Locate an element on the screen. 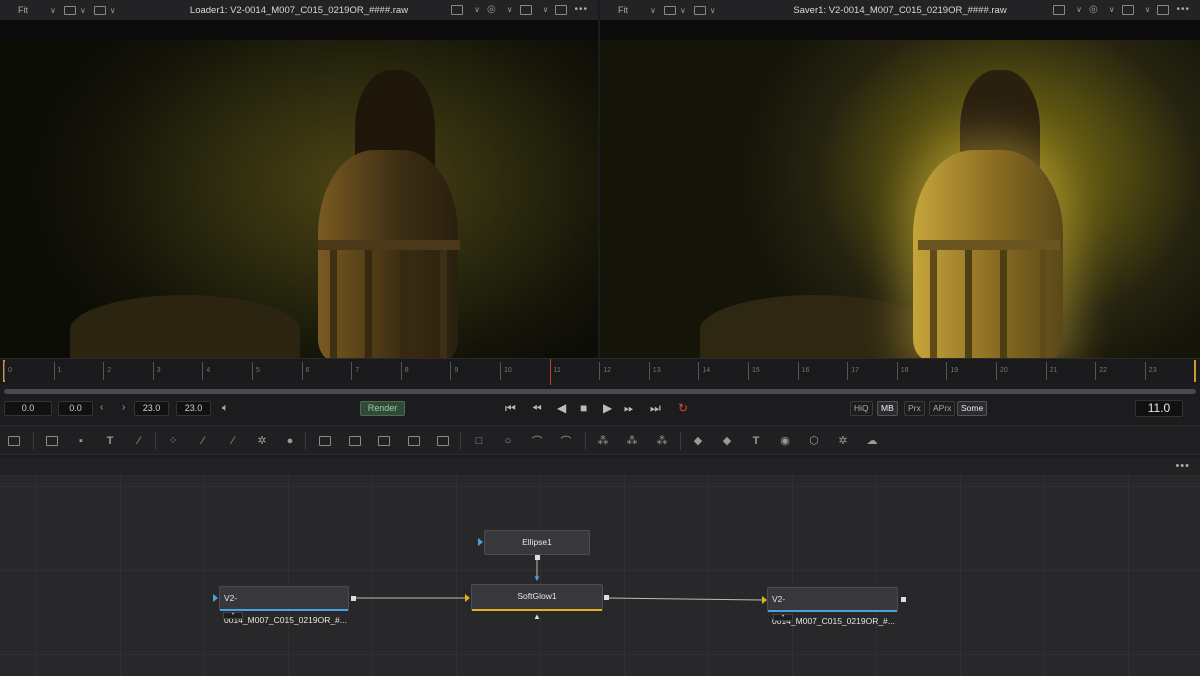  merge-tool-icon is located at coordinates (325, 440).